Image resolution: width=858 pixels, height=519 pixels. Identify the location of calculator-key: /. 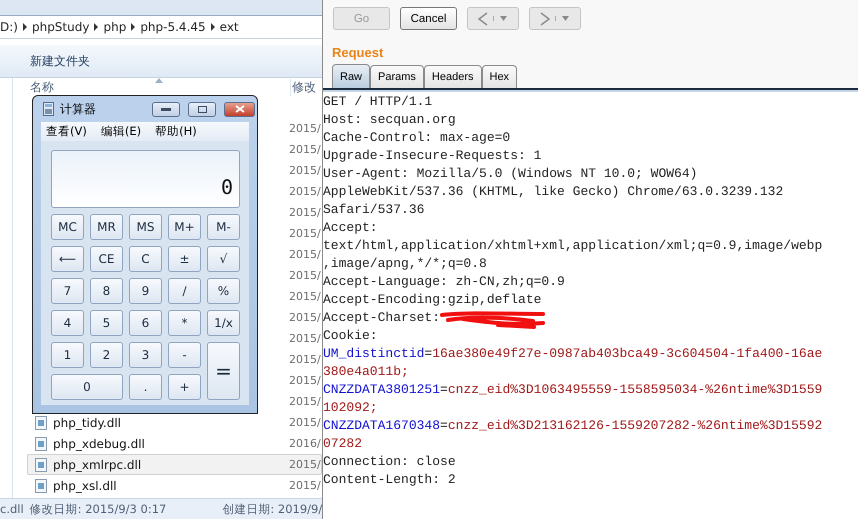
(184, 291).